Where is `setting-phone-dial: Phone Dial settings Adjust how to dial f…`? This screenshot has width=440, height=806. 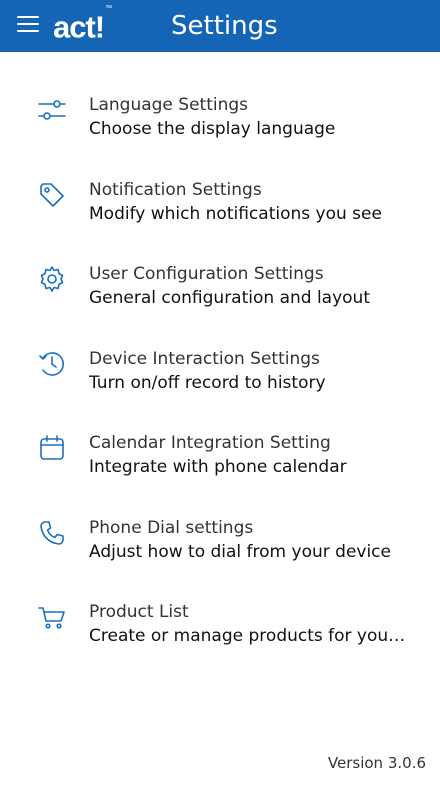
setting-phone-dial: Phone Dial settings Adjust how to dial f… is located at coordinates (220, 518).